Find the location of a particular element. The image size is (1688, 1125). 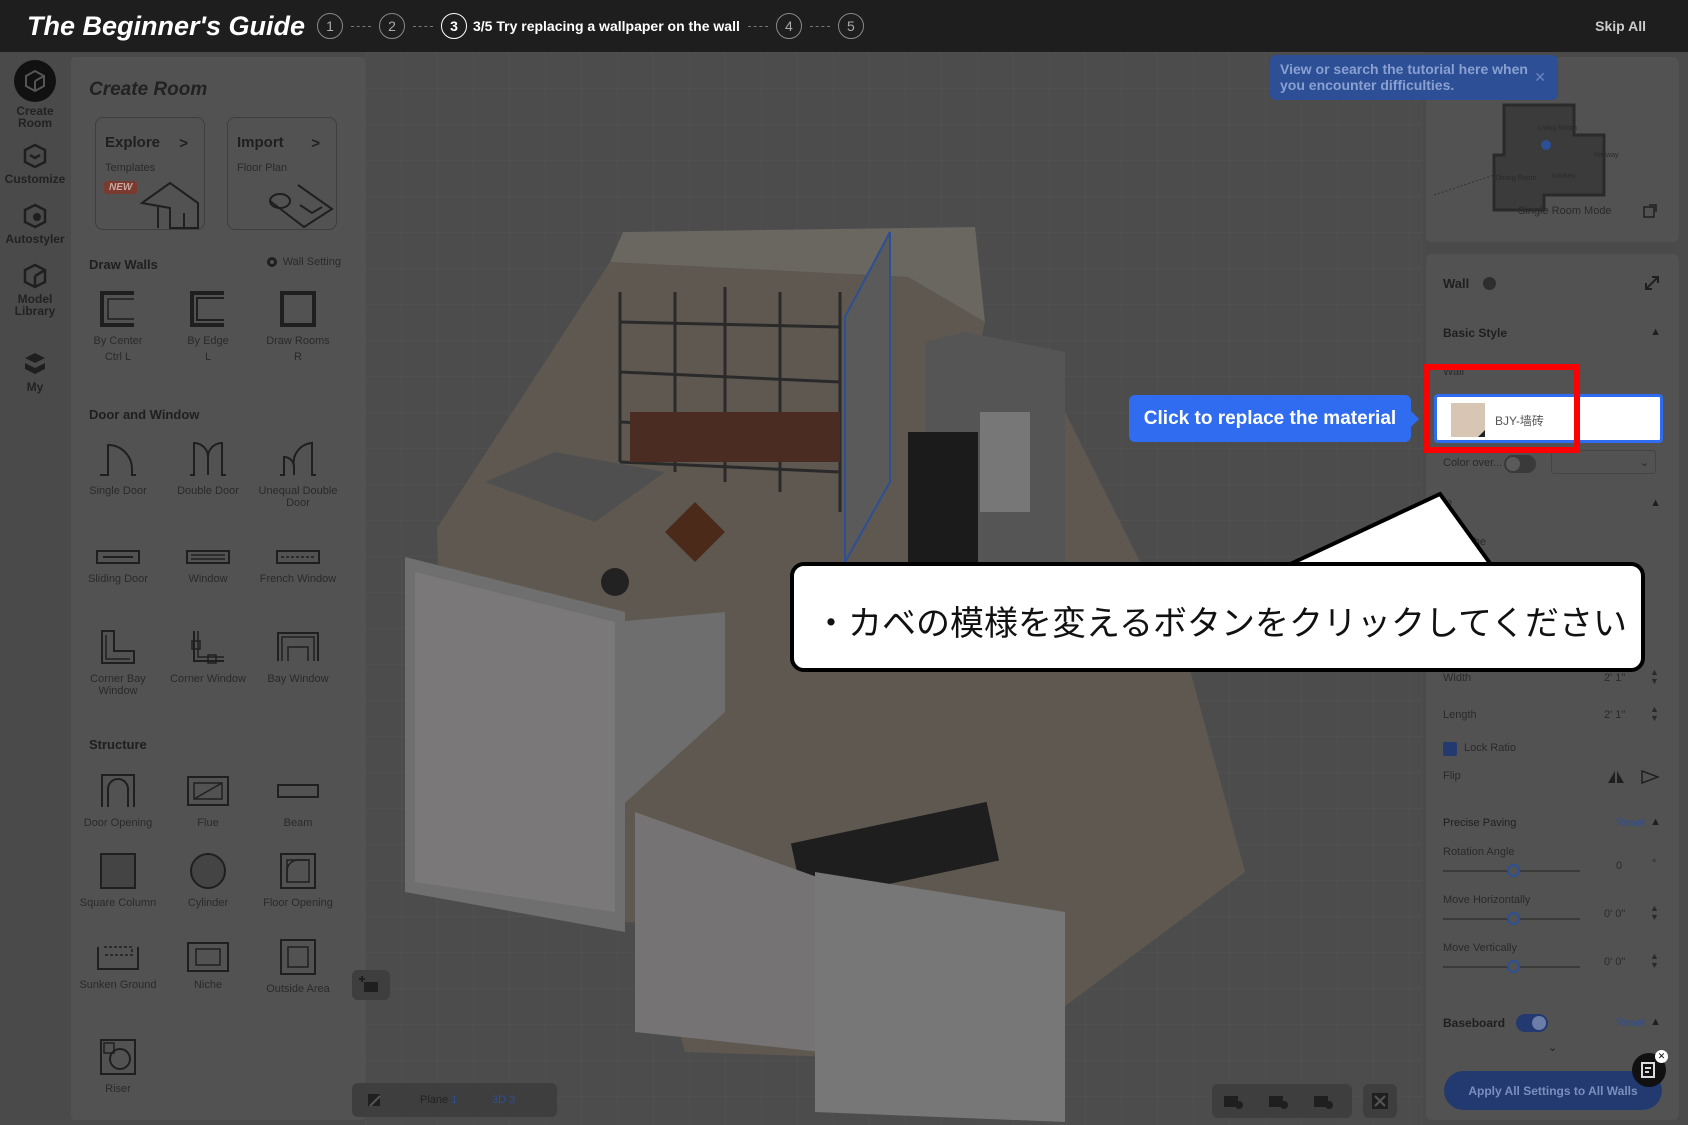

tool-bay-window: Bay Window is located at coordinates (298, 656).